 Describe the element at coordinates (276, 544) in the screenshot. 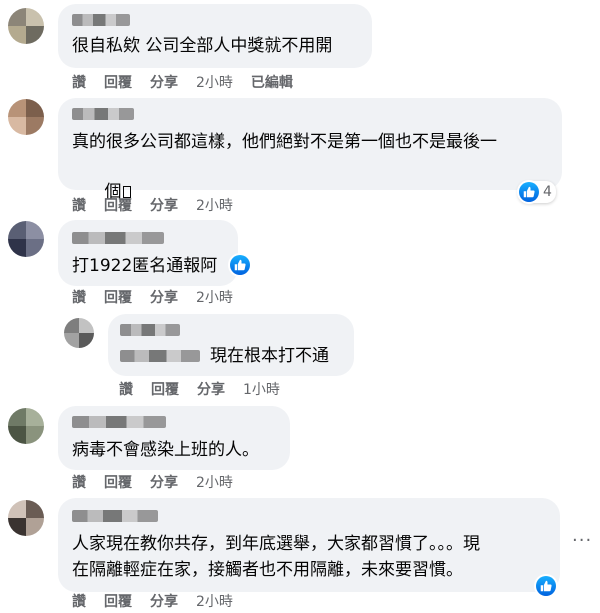

I see `comment-text-line-1: 人家現在教你共存，到年底選舉，大家都習慣了。。。現` at that location.